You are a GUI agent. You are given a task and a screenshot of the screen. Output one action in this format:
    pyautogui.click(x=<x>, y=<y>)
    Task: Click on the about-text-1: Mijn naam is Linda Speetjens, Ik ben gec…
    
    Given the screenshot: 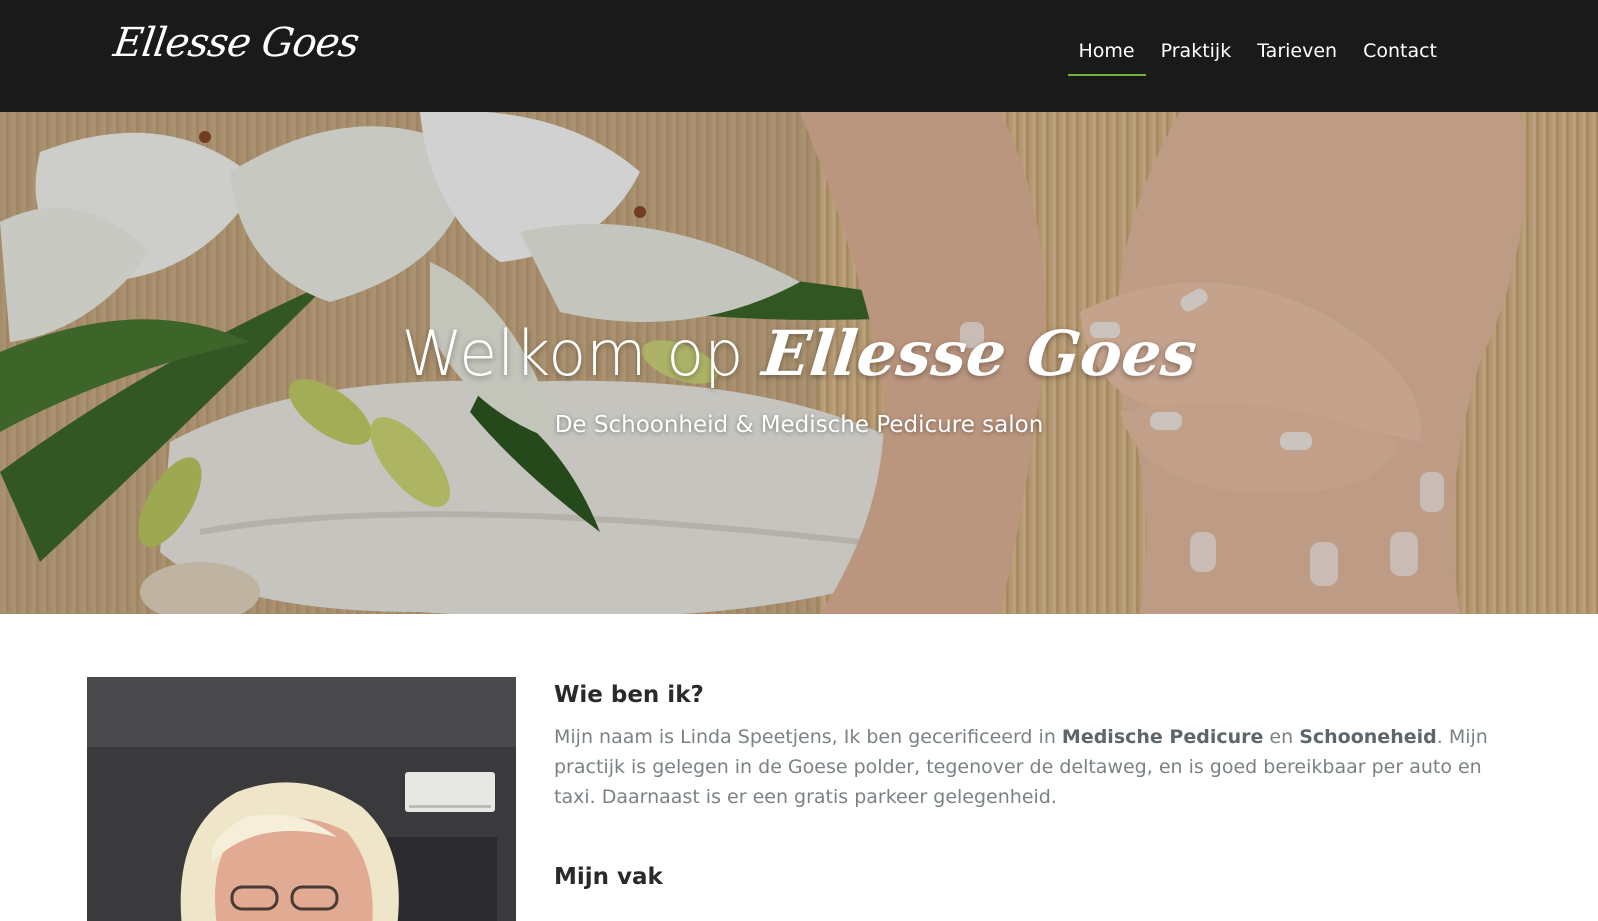 What is the action you would take?
    pyautogui.click(x=808, y=737)
    